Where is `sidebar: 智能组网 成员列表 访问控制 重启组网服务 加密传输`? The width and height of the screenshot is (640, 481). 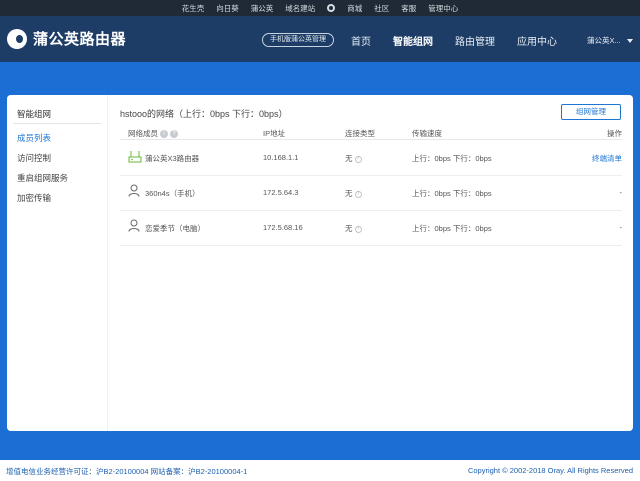 sidebar: 智能组网 成员列表 访问控制 重启组网服务 加密传输 is located at coordinates (57, 263).